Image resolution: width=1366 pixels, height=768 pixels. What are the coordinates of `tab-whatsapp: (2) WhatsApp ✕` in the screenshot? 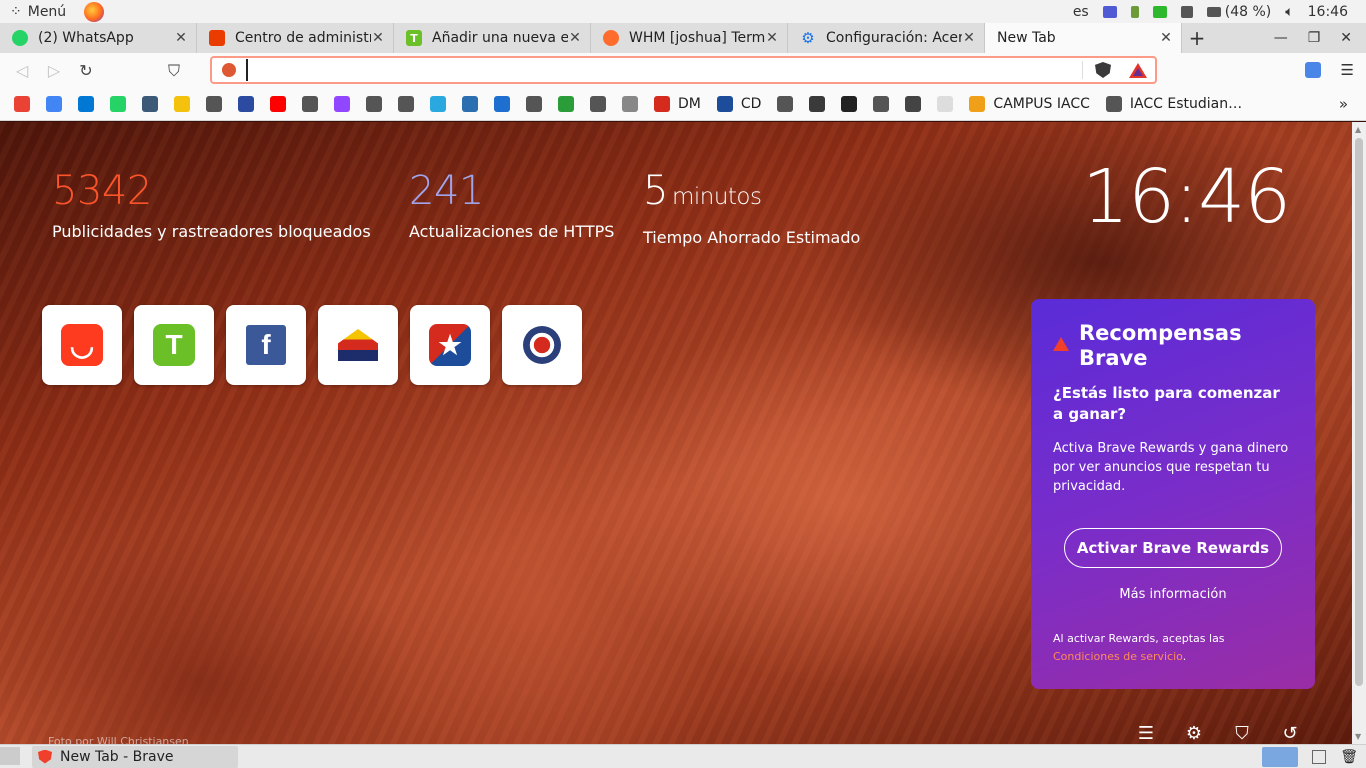 It's located at (98, 38).